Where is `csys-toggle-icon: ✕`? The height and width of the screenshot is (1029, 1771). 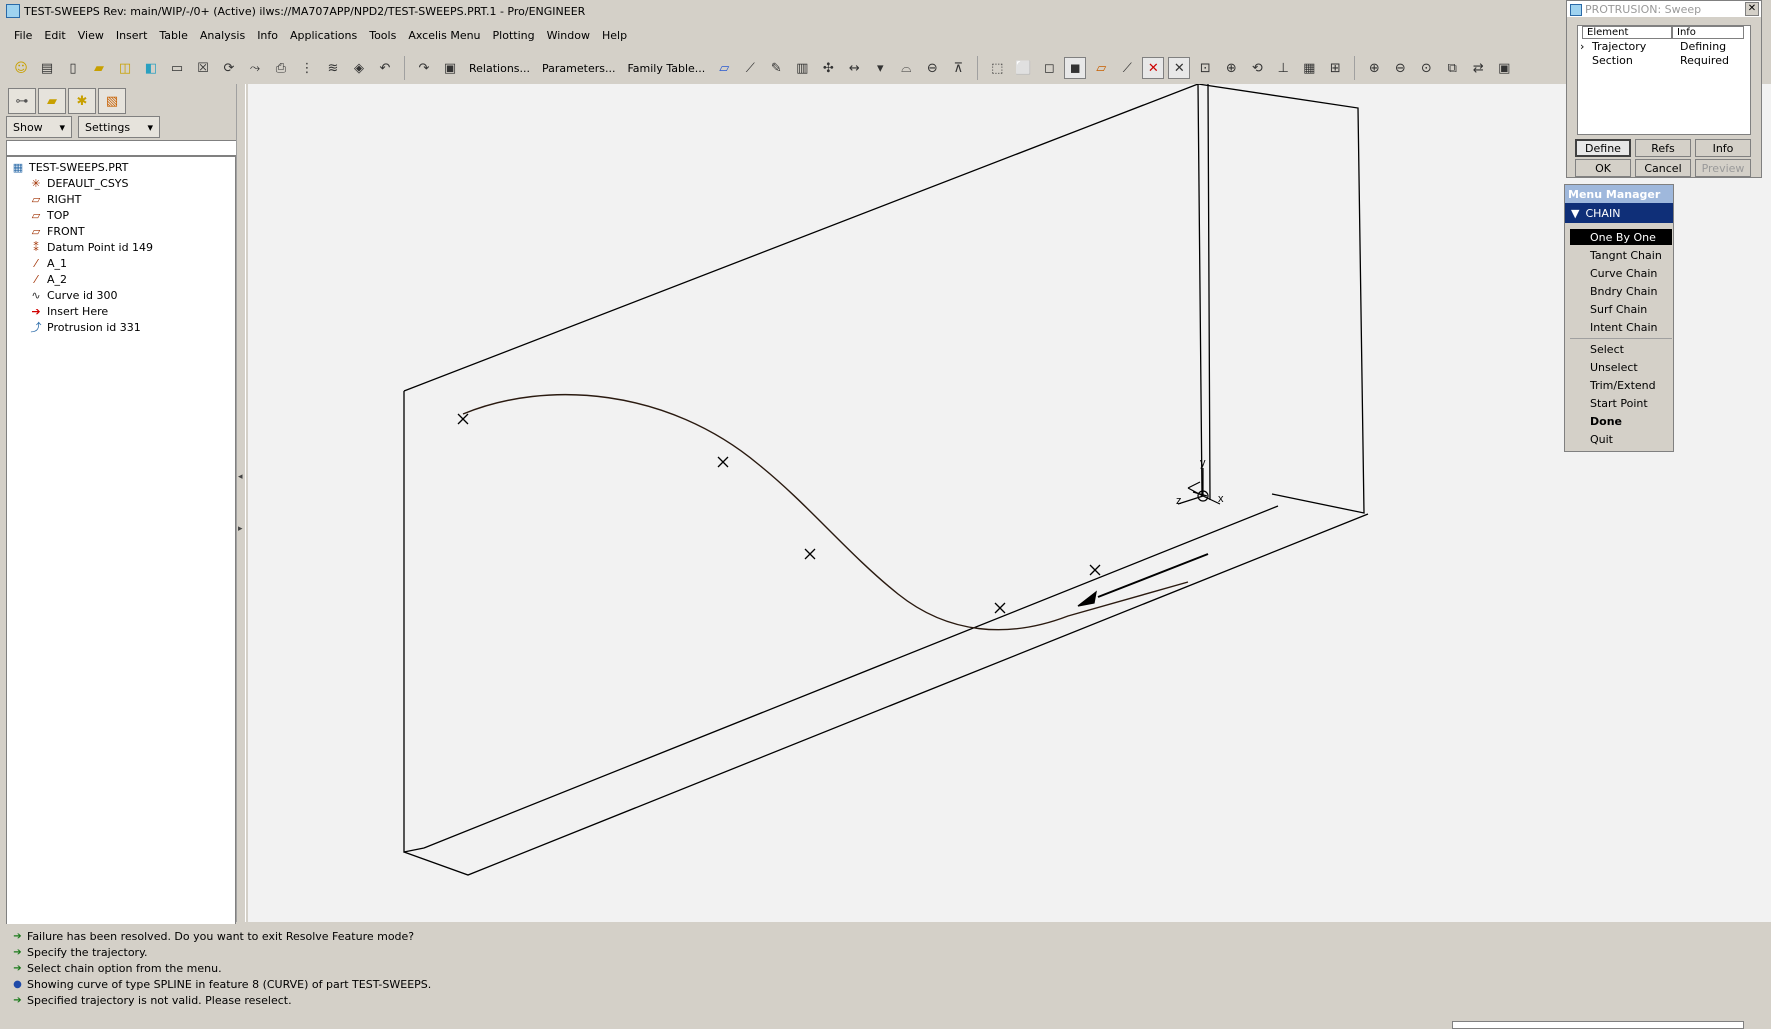
csys-toggle-icon: ✕ is located at coordinates (1179, 68).